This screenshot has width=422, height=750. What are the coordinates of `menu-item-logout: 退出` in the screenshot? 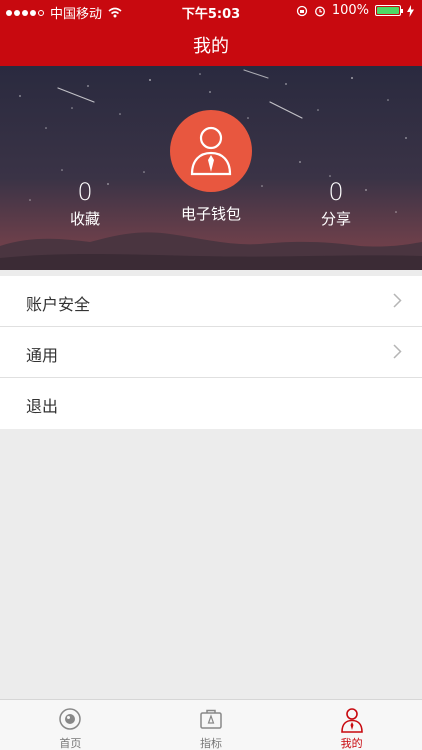 It's located at (211, 403).